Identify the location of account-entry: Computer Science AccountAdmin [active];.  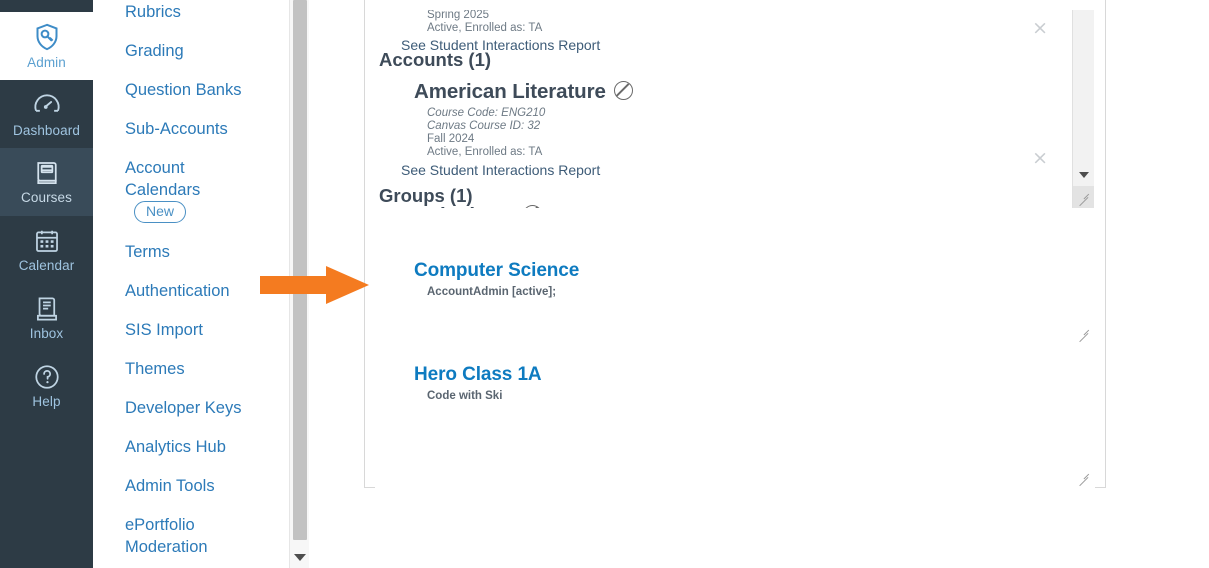
(735, 256).